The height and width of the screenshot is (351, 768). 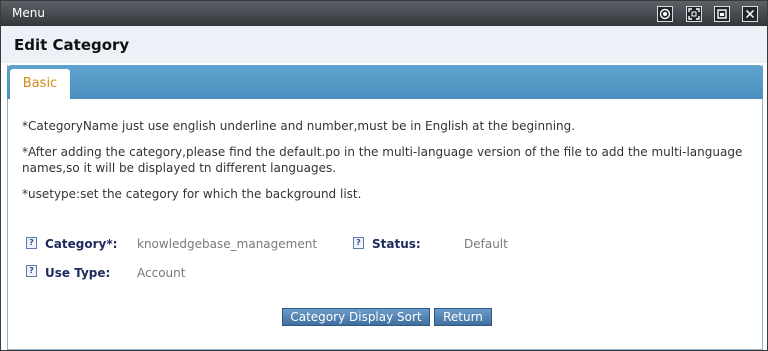 I want to click on restore-icon, so click(x=722, y=14).